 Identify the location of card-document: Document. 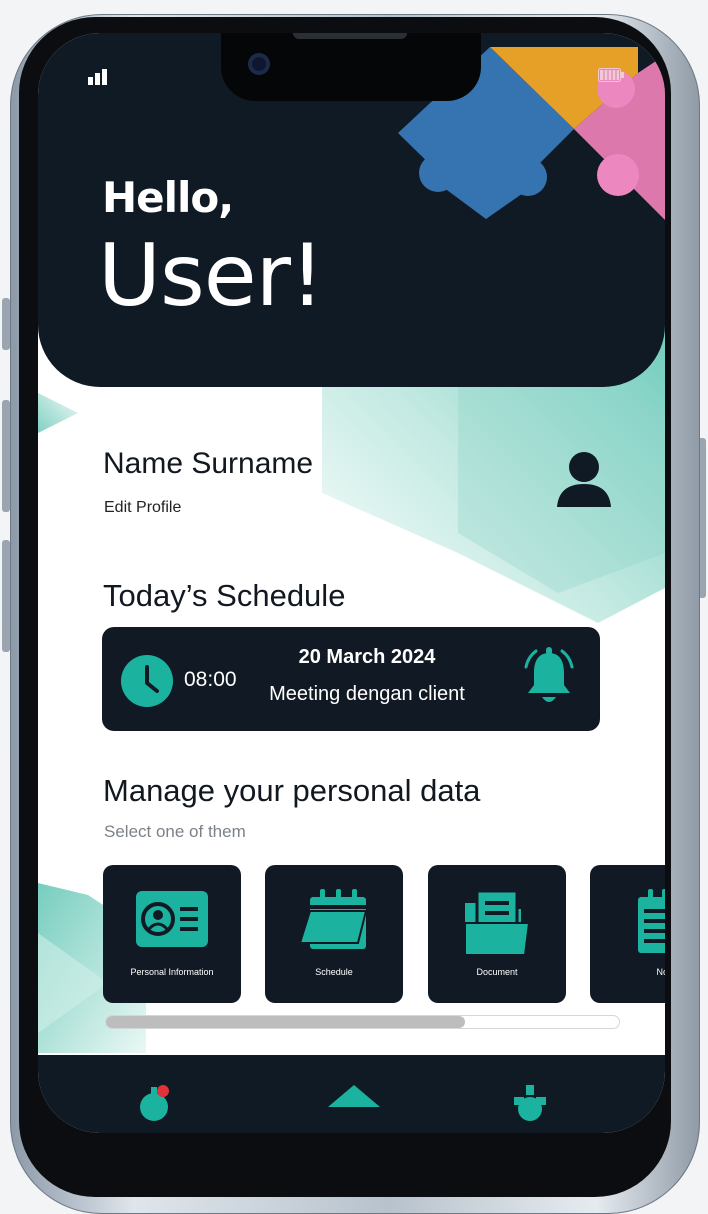
(497, 934).